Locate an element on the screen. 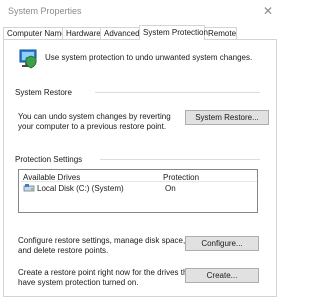  configure-line-2: and delete restore points. is located at coordinates (63, 250).